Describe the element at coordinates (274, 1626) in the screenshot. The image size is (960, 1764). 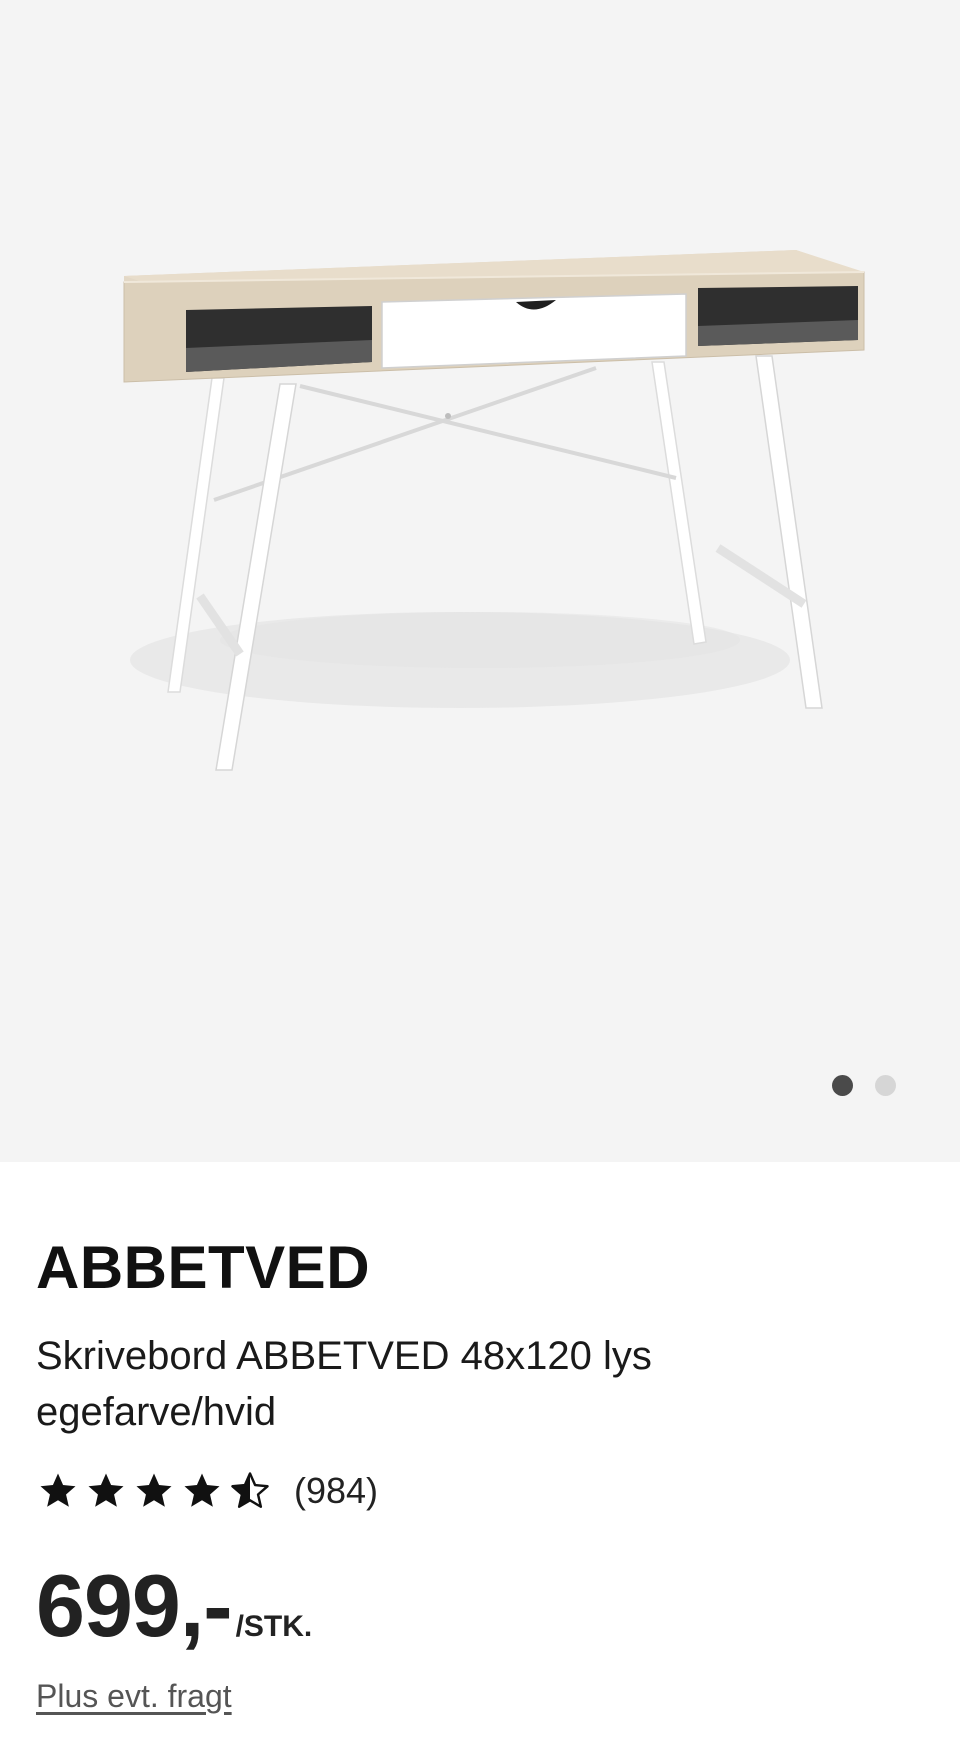
I see `price-unit: /STK.` at that location.